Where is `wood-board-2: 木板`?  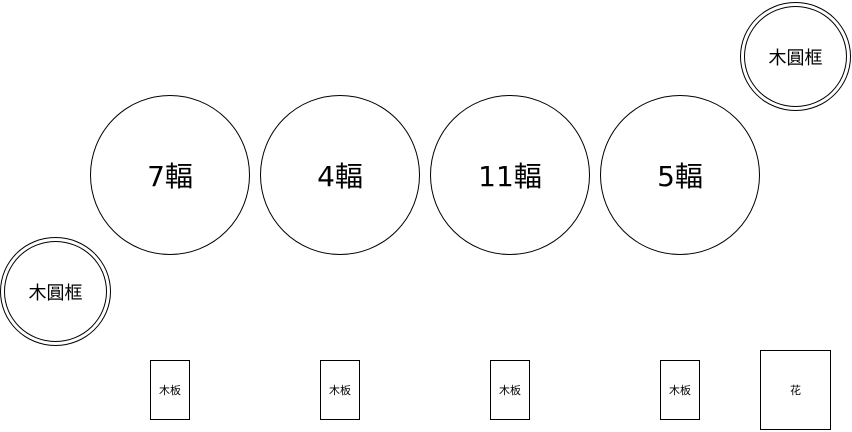 wood-board-2: 木板 is located at coordinates (340, 390).